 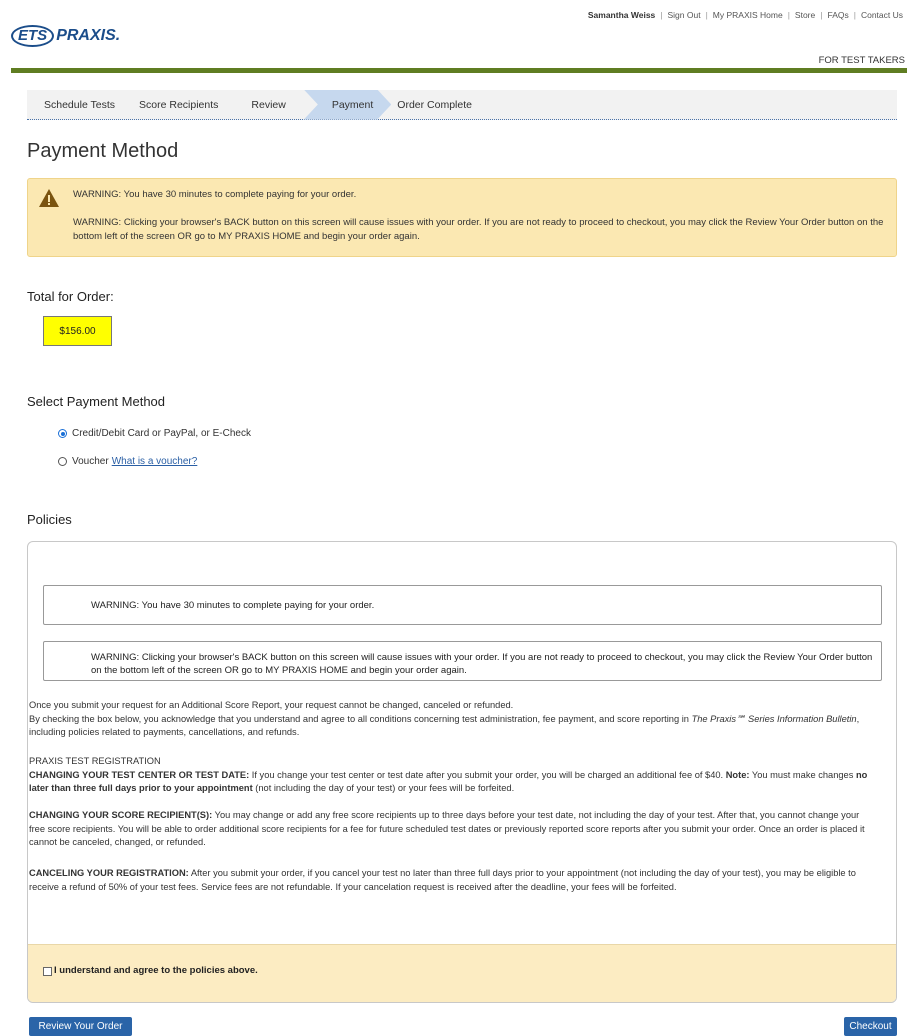 I want to click on my-praxis-home-link: My PRAXIS Home, so click(x=748, y=15).